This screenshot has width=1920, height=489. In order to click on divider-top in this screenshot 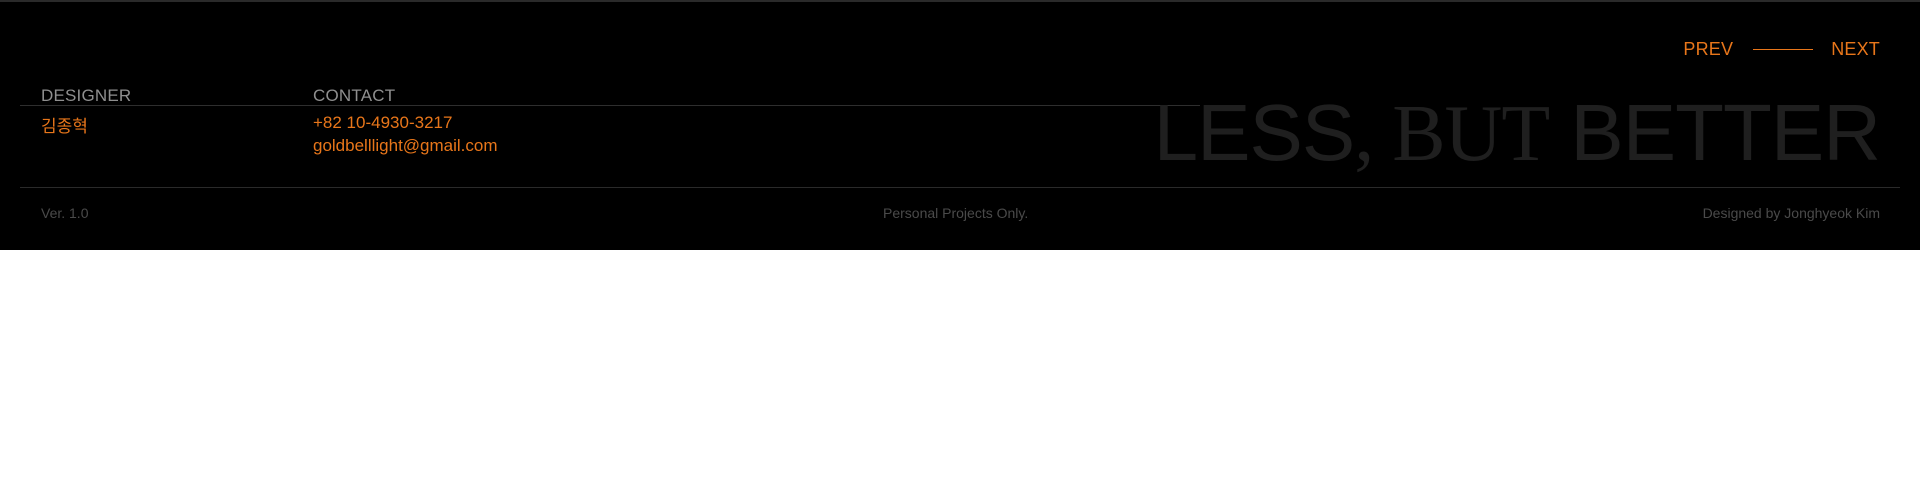, I will do `click(610, 105)`.